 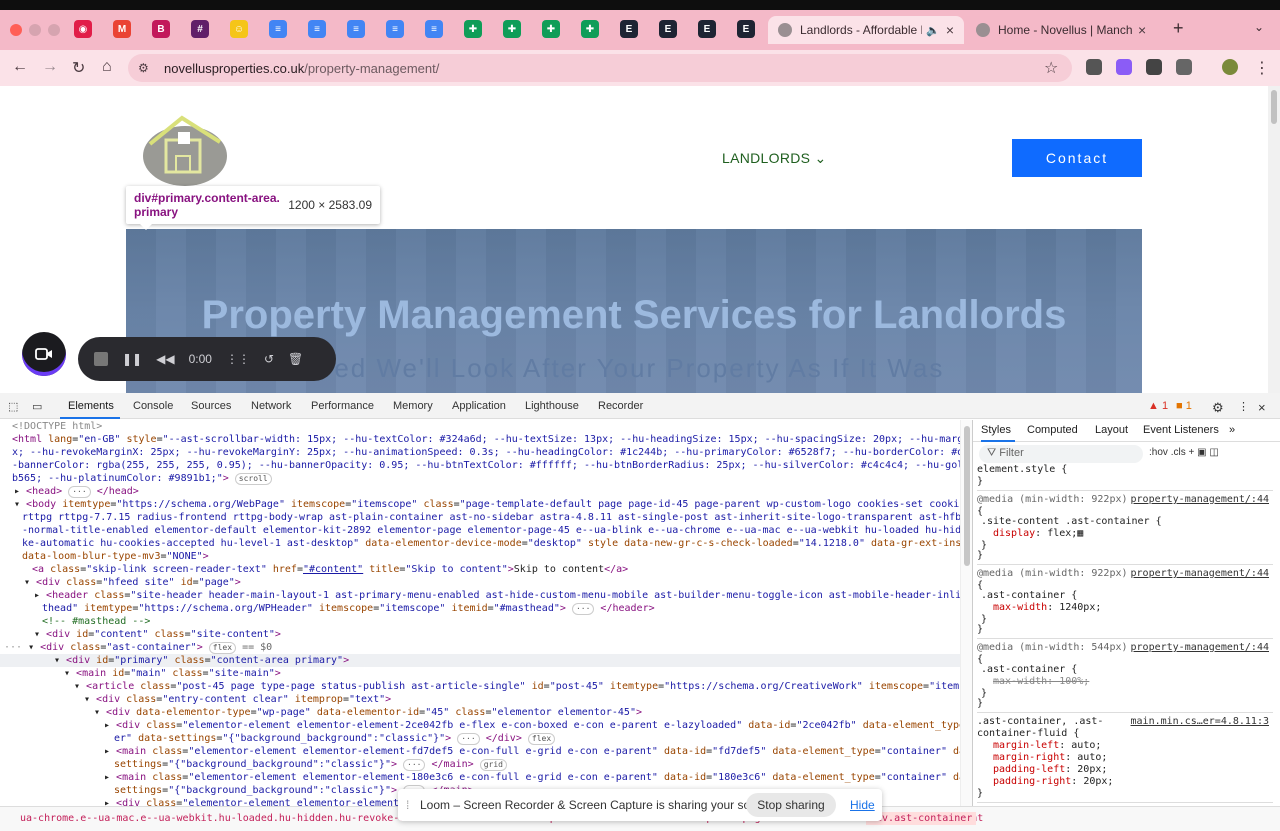 What do you see at coordinates (407, 805) in the screenshot?
I see `drag-handle-icon: ⁞` at bounding box center [407, 805].